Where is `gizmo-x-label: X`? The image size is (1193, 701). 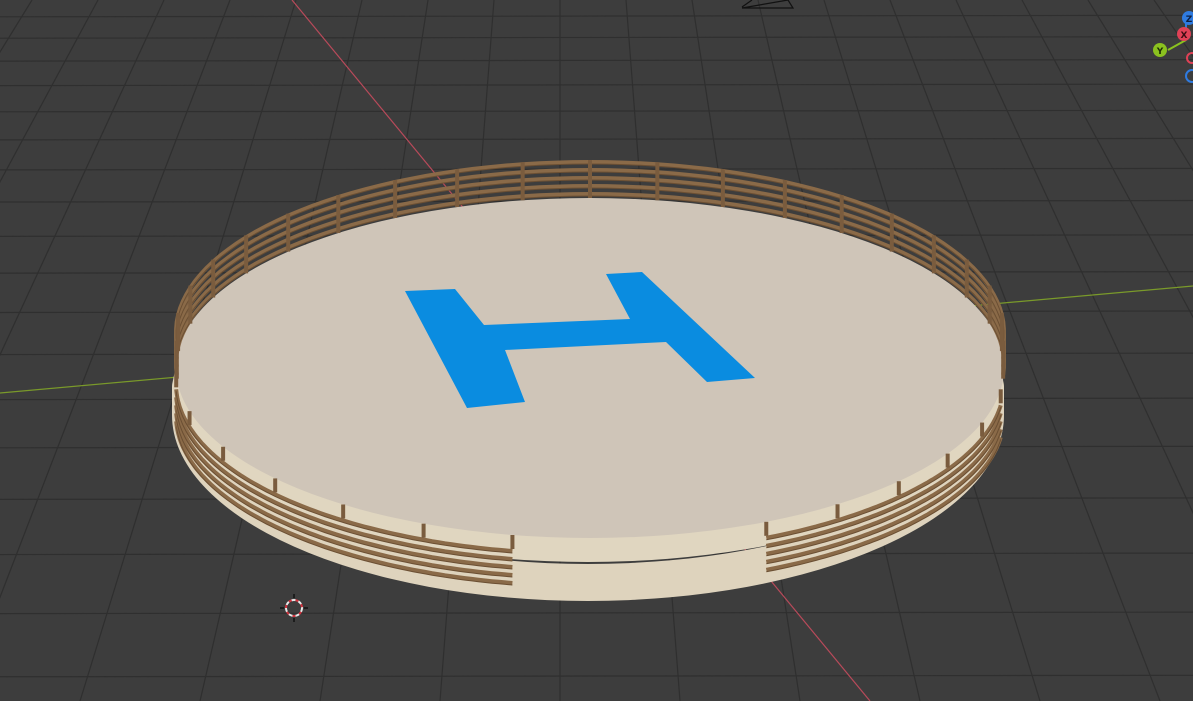
gizmo-x-label: X is located at coordinates (1184, 36).